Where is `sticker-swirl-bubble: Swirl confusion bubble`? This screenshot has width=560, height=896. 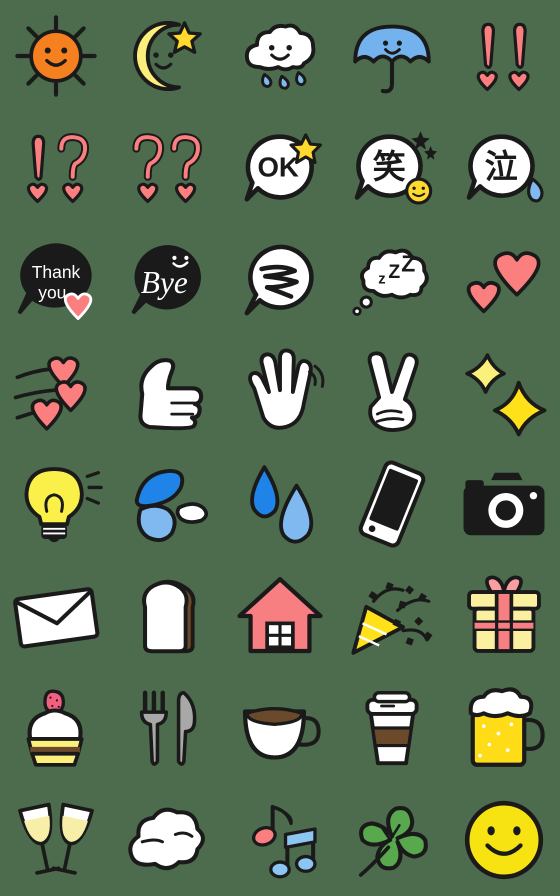
sticker-swirl-bubble: Swirl confusion bubble is located at coordinates (280, 280).